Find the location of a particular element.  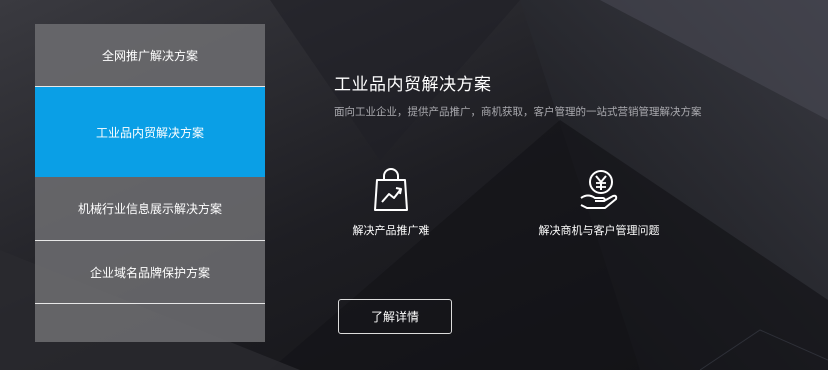

learn-more-button: 了解详情 is located at coordinates (395, 316).